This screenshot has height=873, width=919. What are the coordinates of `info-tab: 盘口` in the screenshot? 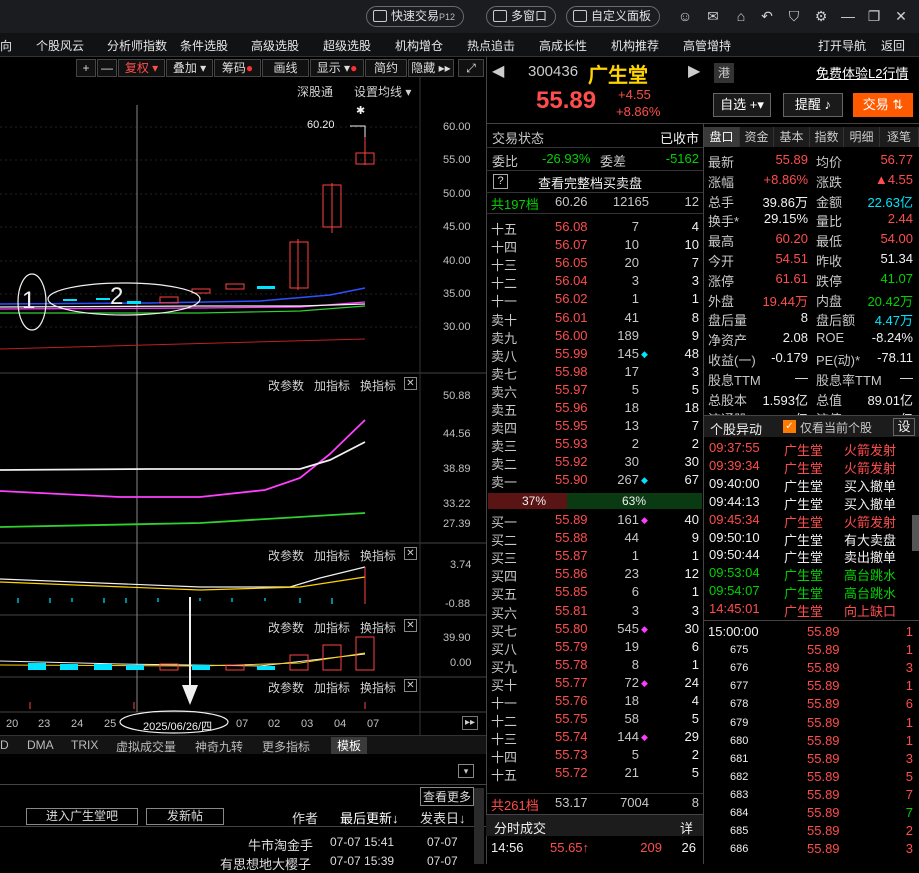 It's located at (722, 137).